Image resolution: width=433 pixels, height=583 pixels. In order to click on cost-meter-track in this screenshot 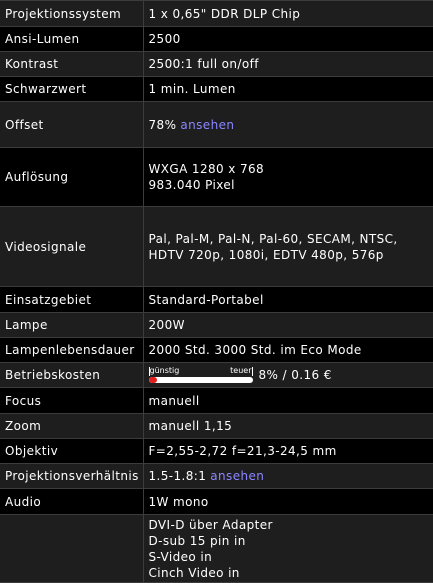, I will do `click(201, 380)`.